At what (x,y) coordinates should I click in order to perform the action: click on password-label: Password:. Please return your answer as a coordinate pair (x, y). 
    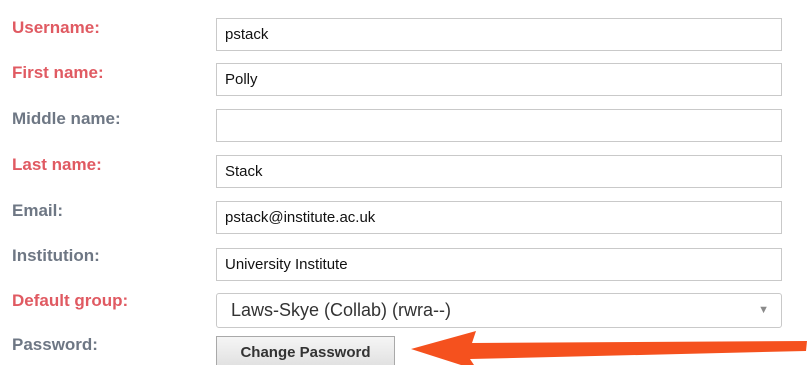
    Looking at the image, I should click on (55, 344).